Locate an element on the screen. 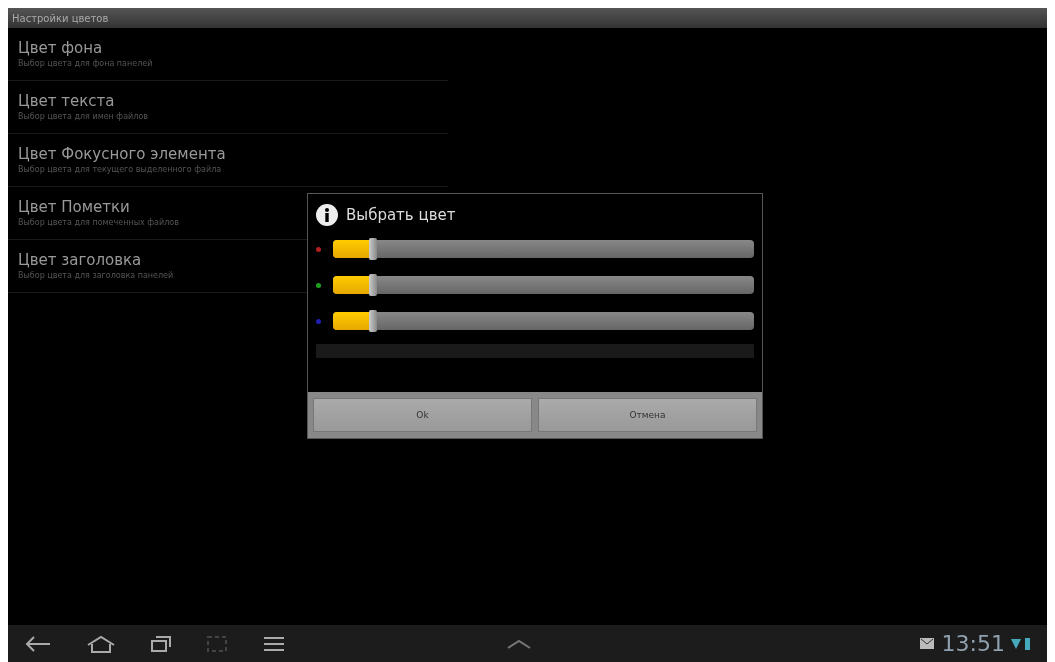  setting-summary: Выбор цвета для помеченных файлов is located at coordinates (98, 222).